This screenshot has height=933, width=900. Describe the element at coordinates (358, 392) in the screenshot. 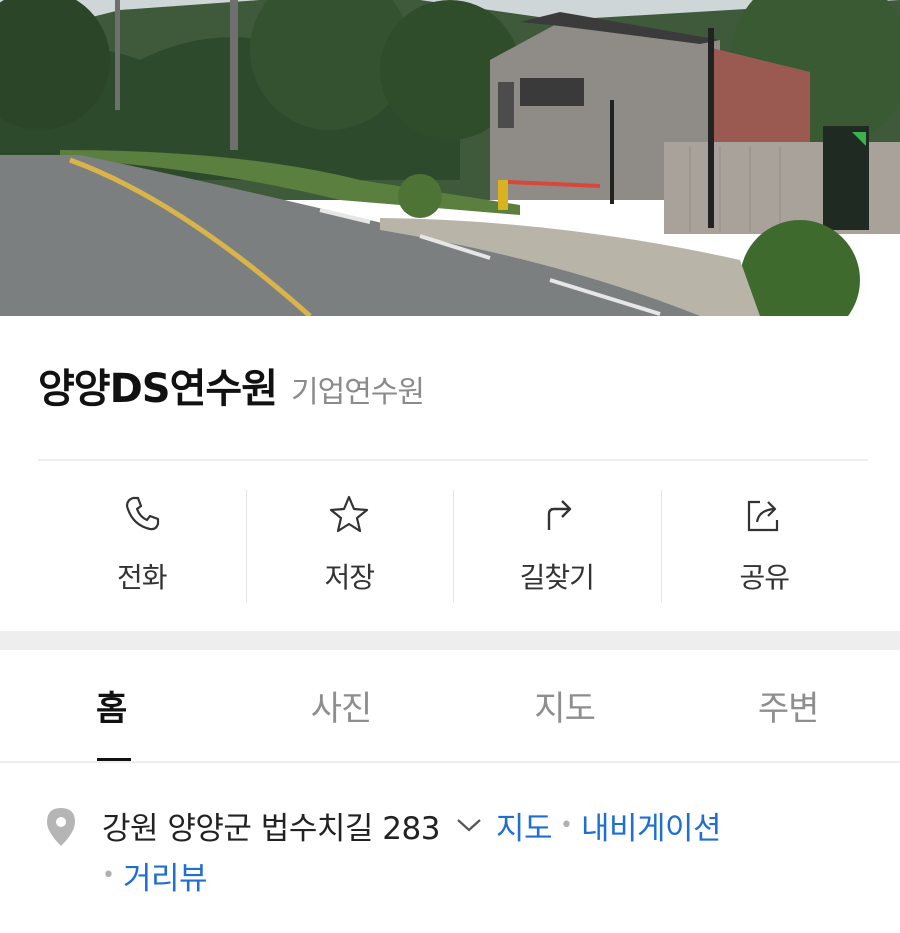

I see `place-category: 기업연수원` at that location.